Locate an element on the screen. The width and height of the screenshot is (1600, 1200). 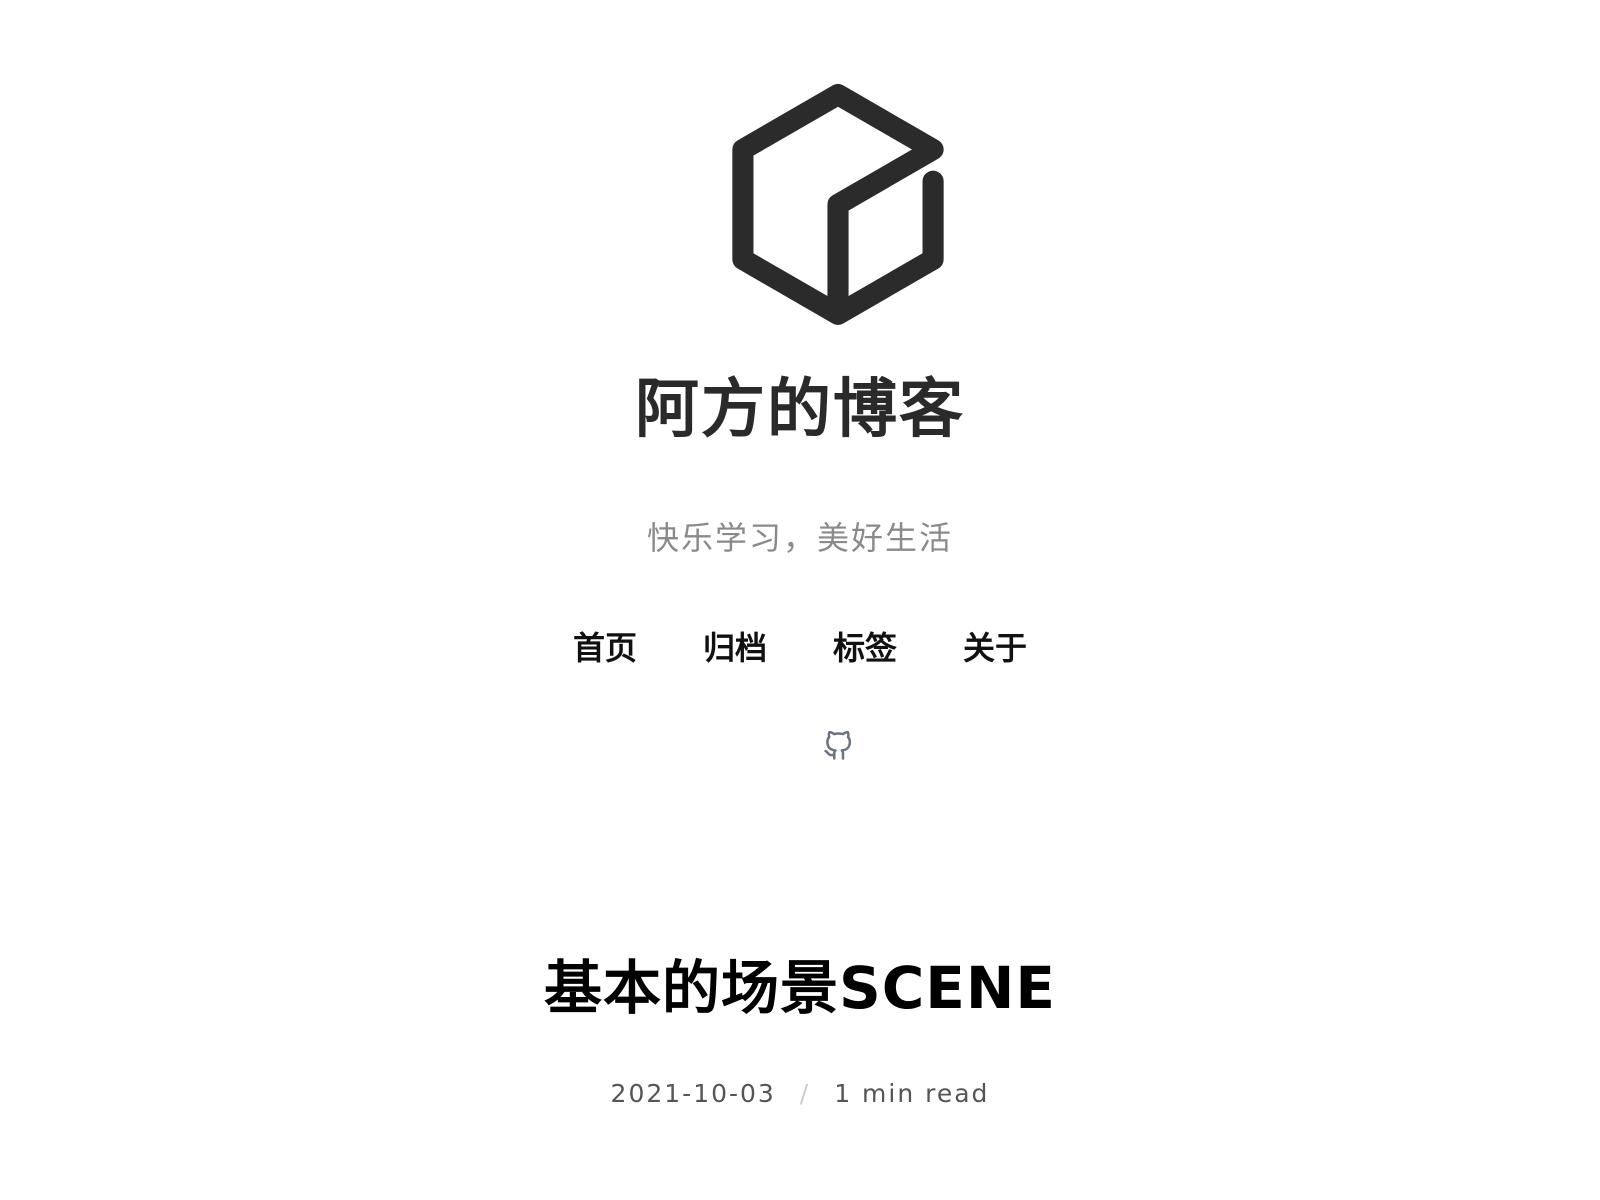
post-read-time: 1 min read is located at coordinates (912, 1093).